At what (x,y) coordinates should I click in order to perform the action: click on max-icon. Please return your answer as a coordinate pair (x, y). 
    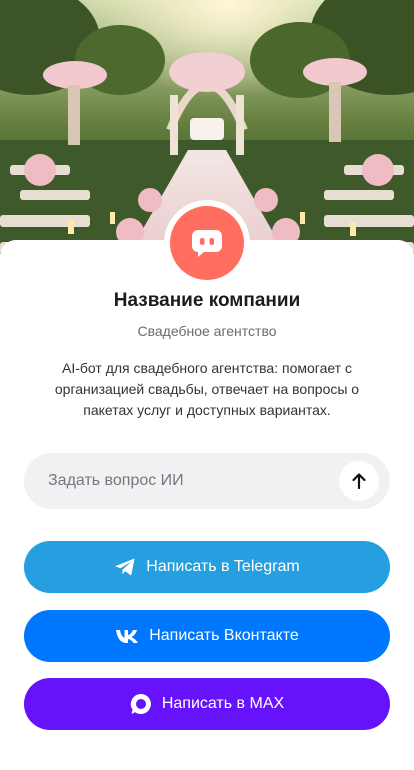
    Looking at the image, I should click on (141, 704).